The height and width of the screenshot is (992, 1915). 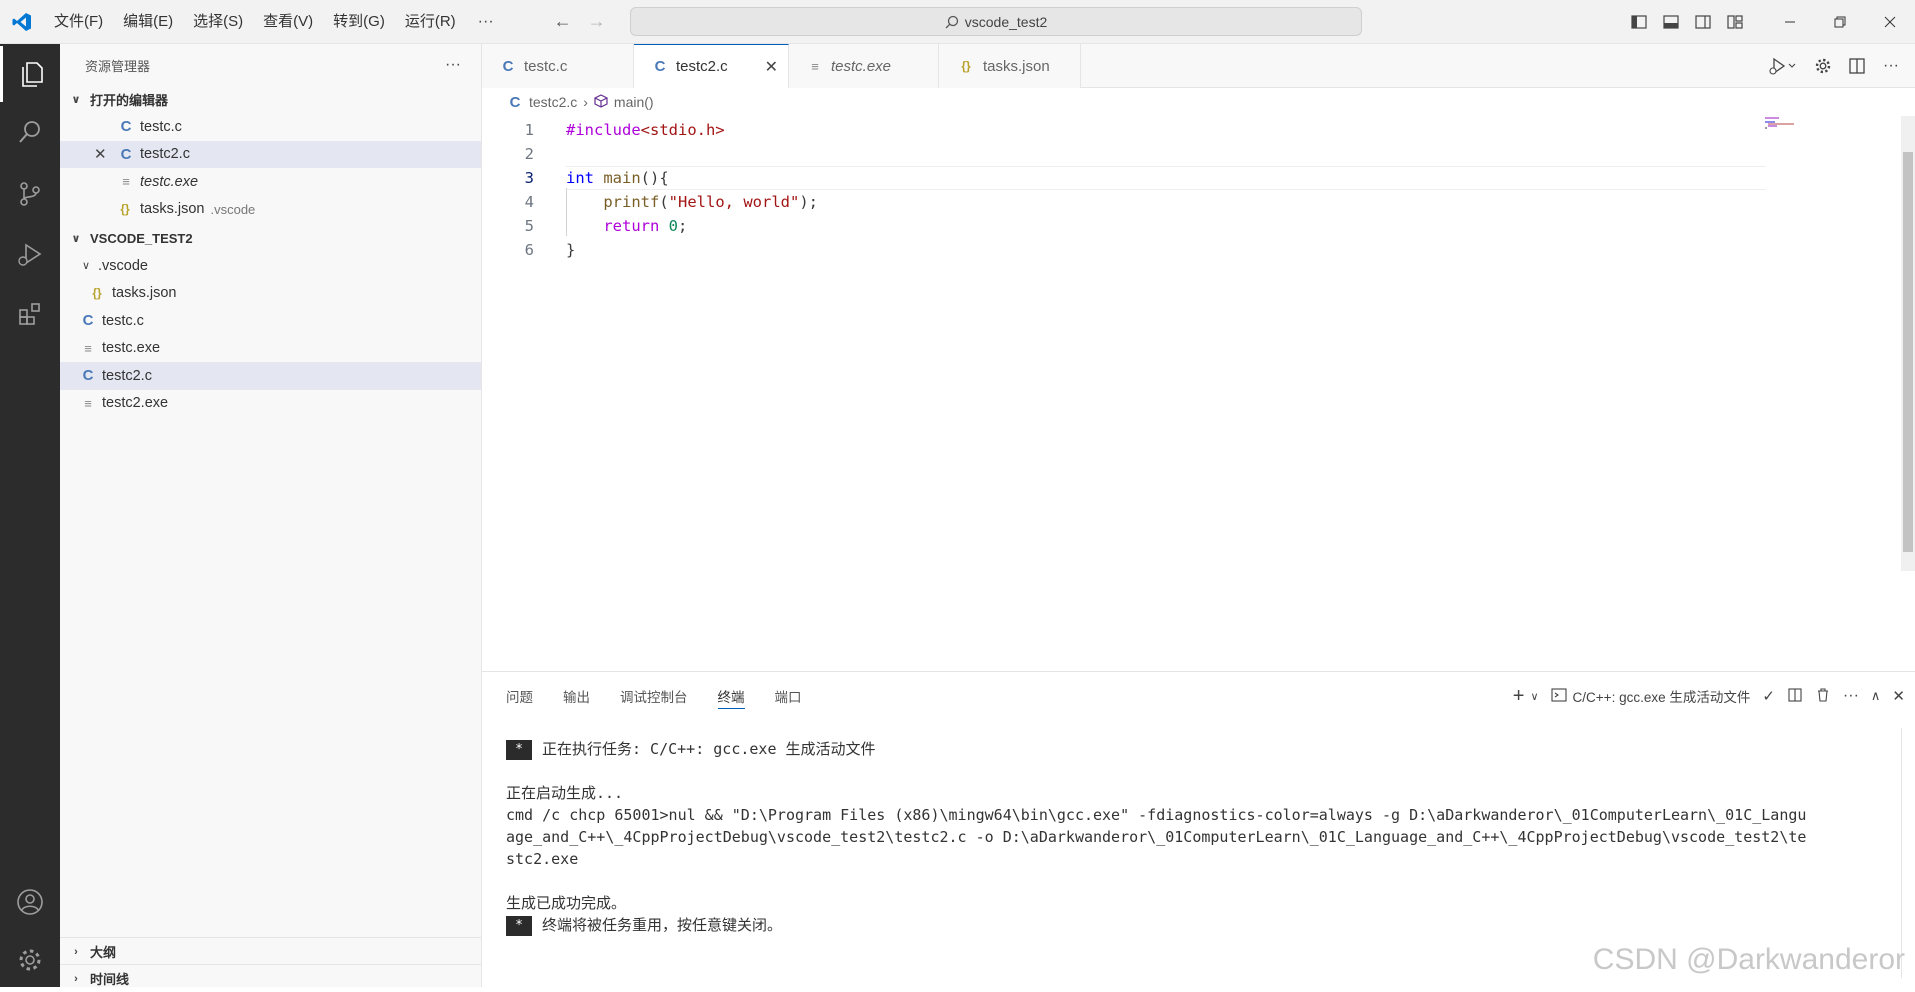 I want to click on terminal-text: 正在执行任务: C/C++: gcc.exe 生成活动文件, so click(x=709, y=749).